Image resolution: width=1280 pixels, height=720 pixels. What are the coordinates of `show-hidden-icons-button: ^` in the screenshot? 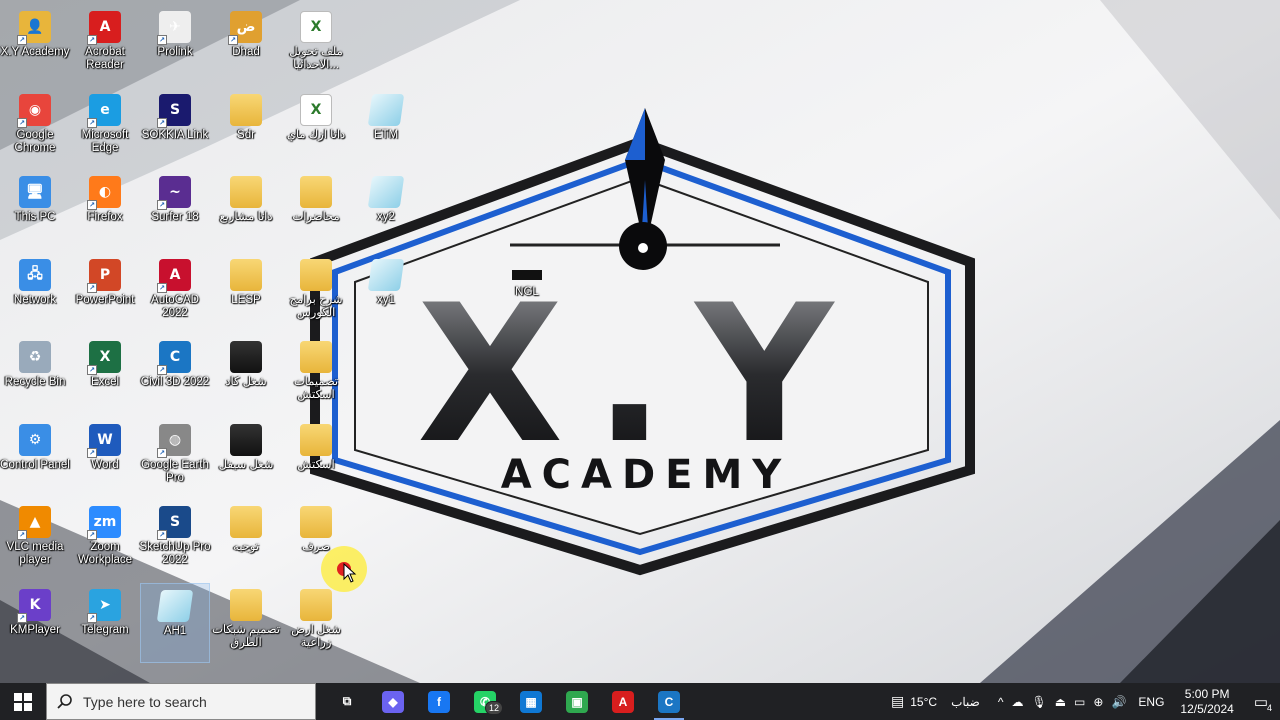 It's located at (1001, 701).